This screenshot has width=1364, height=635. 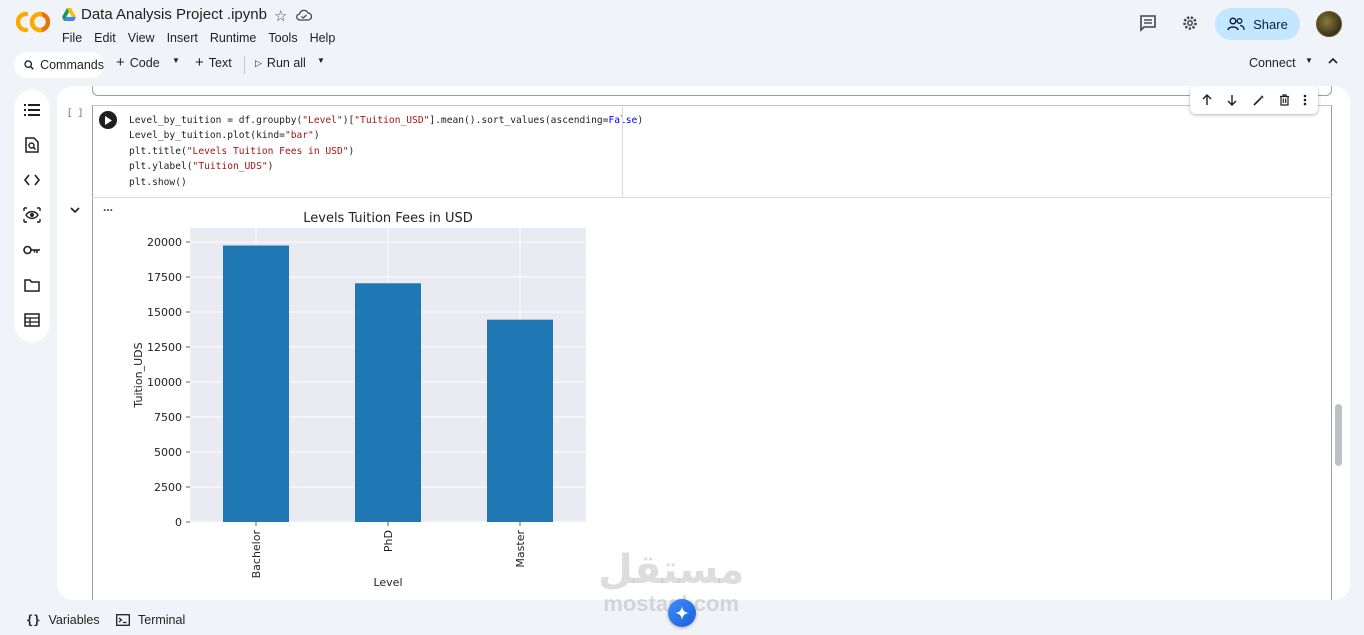 I want to click on menu-bar: File Edit View Insert Runtime Tools Help, so click(x=204, y=38).